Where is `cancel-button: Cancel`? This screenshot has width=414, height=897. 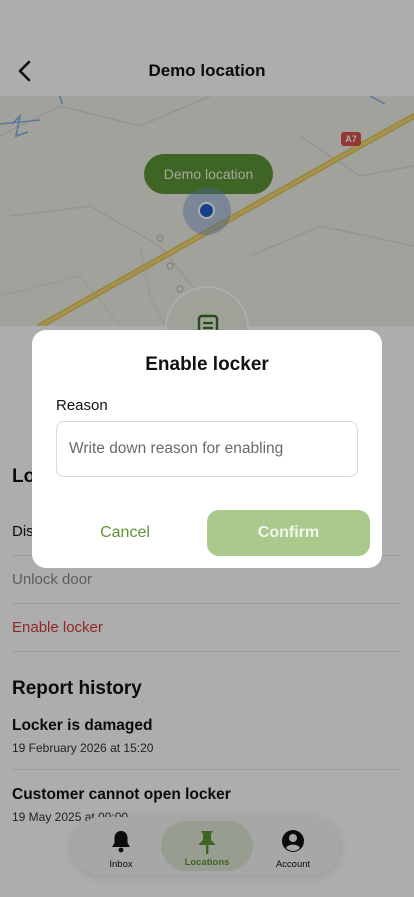 cancel-button: Cancel is located at coordinates (125, 533).